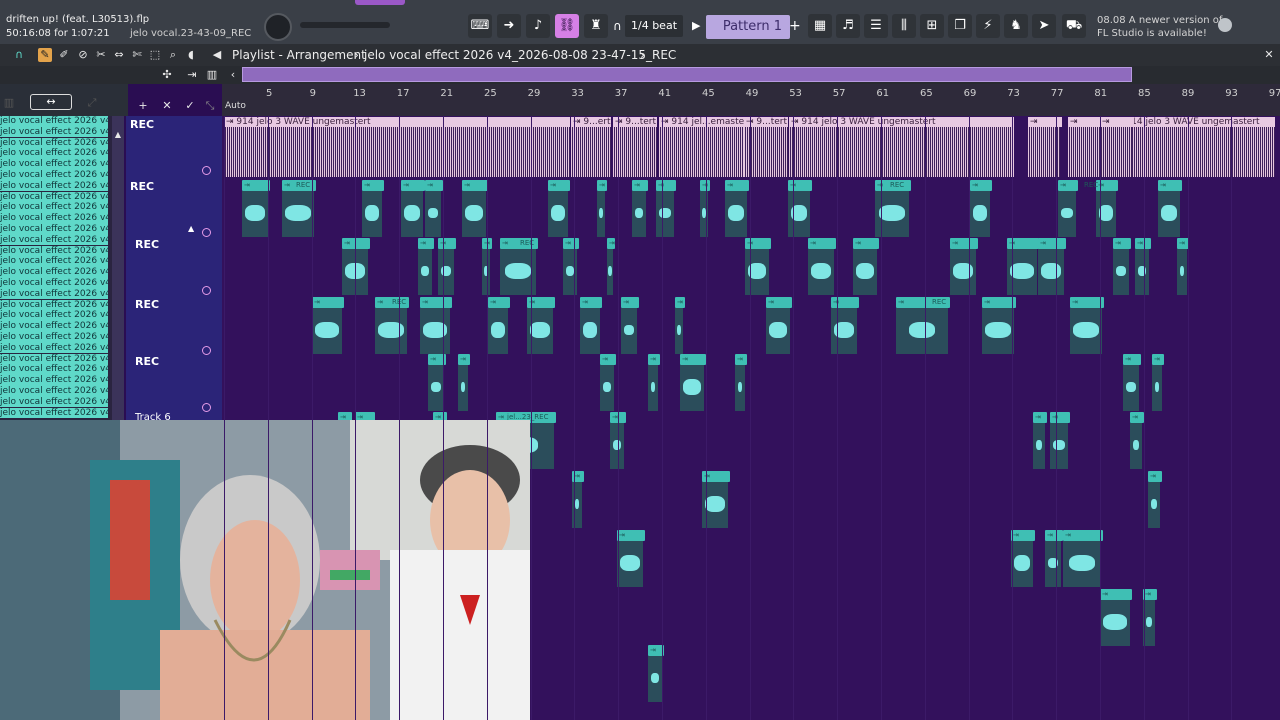 This screenshot has width=1280, height=720. Describe the element at coordinates (701, 122) in the screenshot. I see `audio-clip-header: ⇥ 914 jel...emastert` at that location.